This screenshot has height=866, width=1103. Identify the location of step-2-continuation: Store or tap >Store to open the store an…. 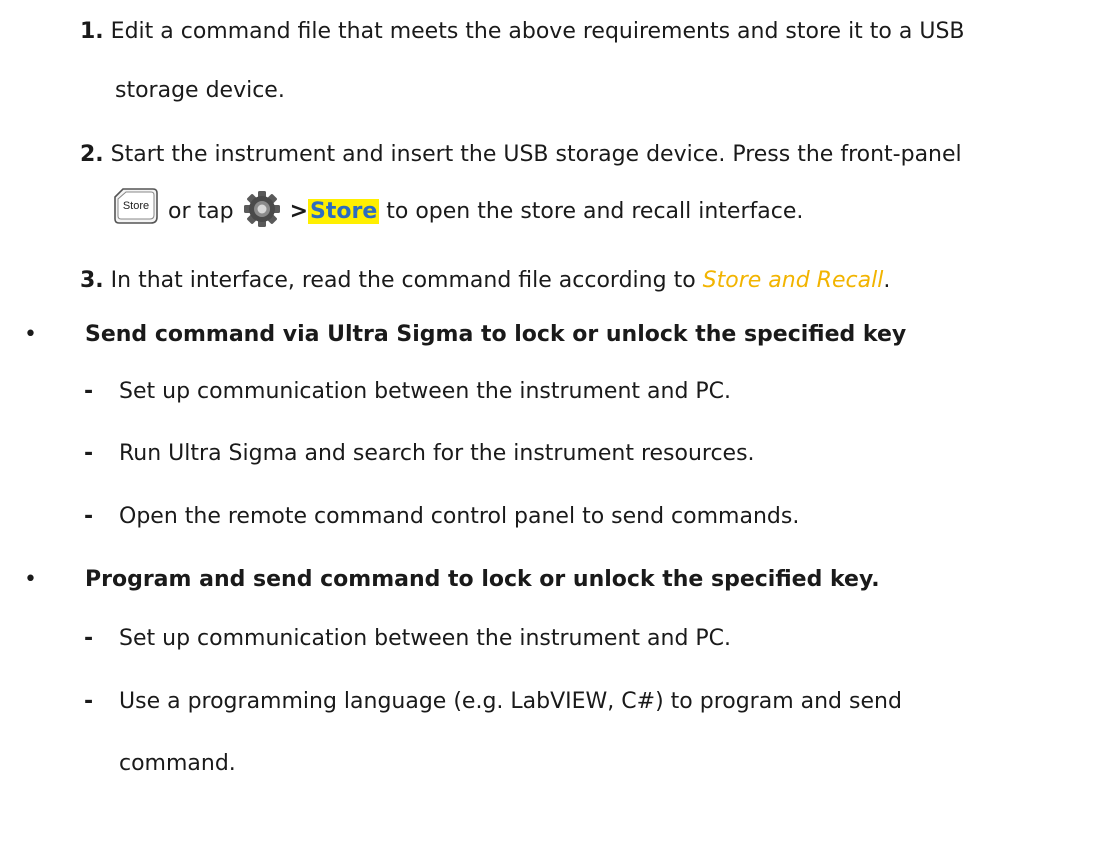
(458, 216).